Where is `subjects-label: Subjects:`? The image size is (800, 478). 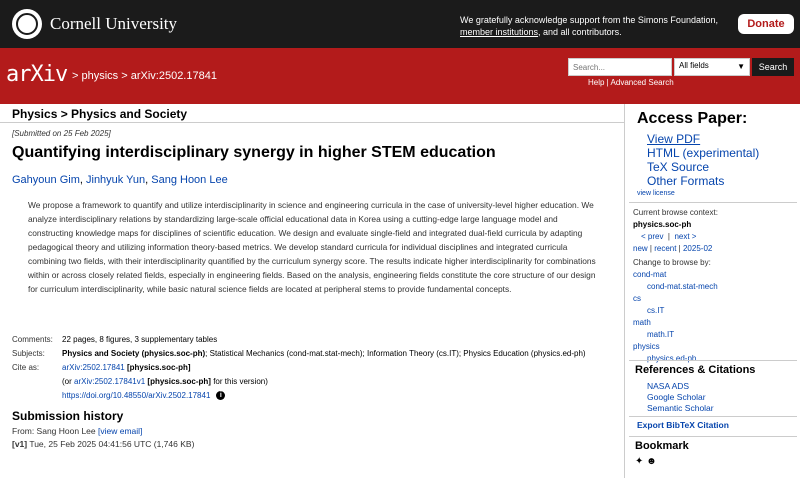 subjects-label: Subjects: is located at coordinates (28, 353).